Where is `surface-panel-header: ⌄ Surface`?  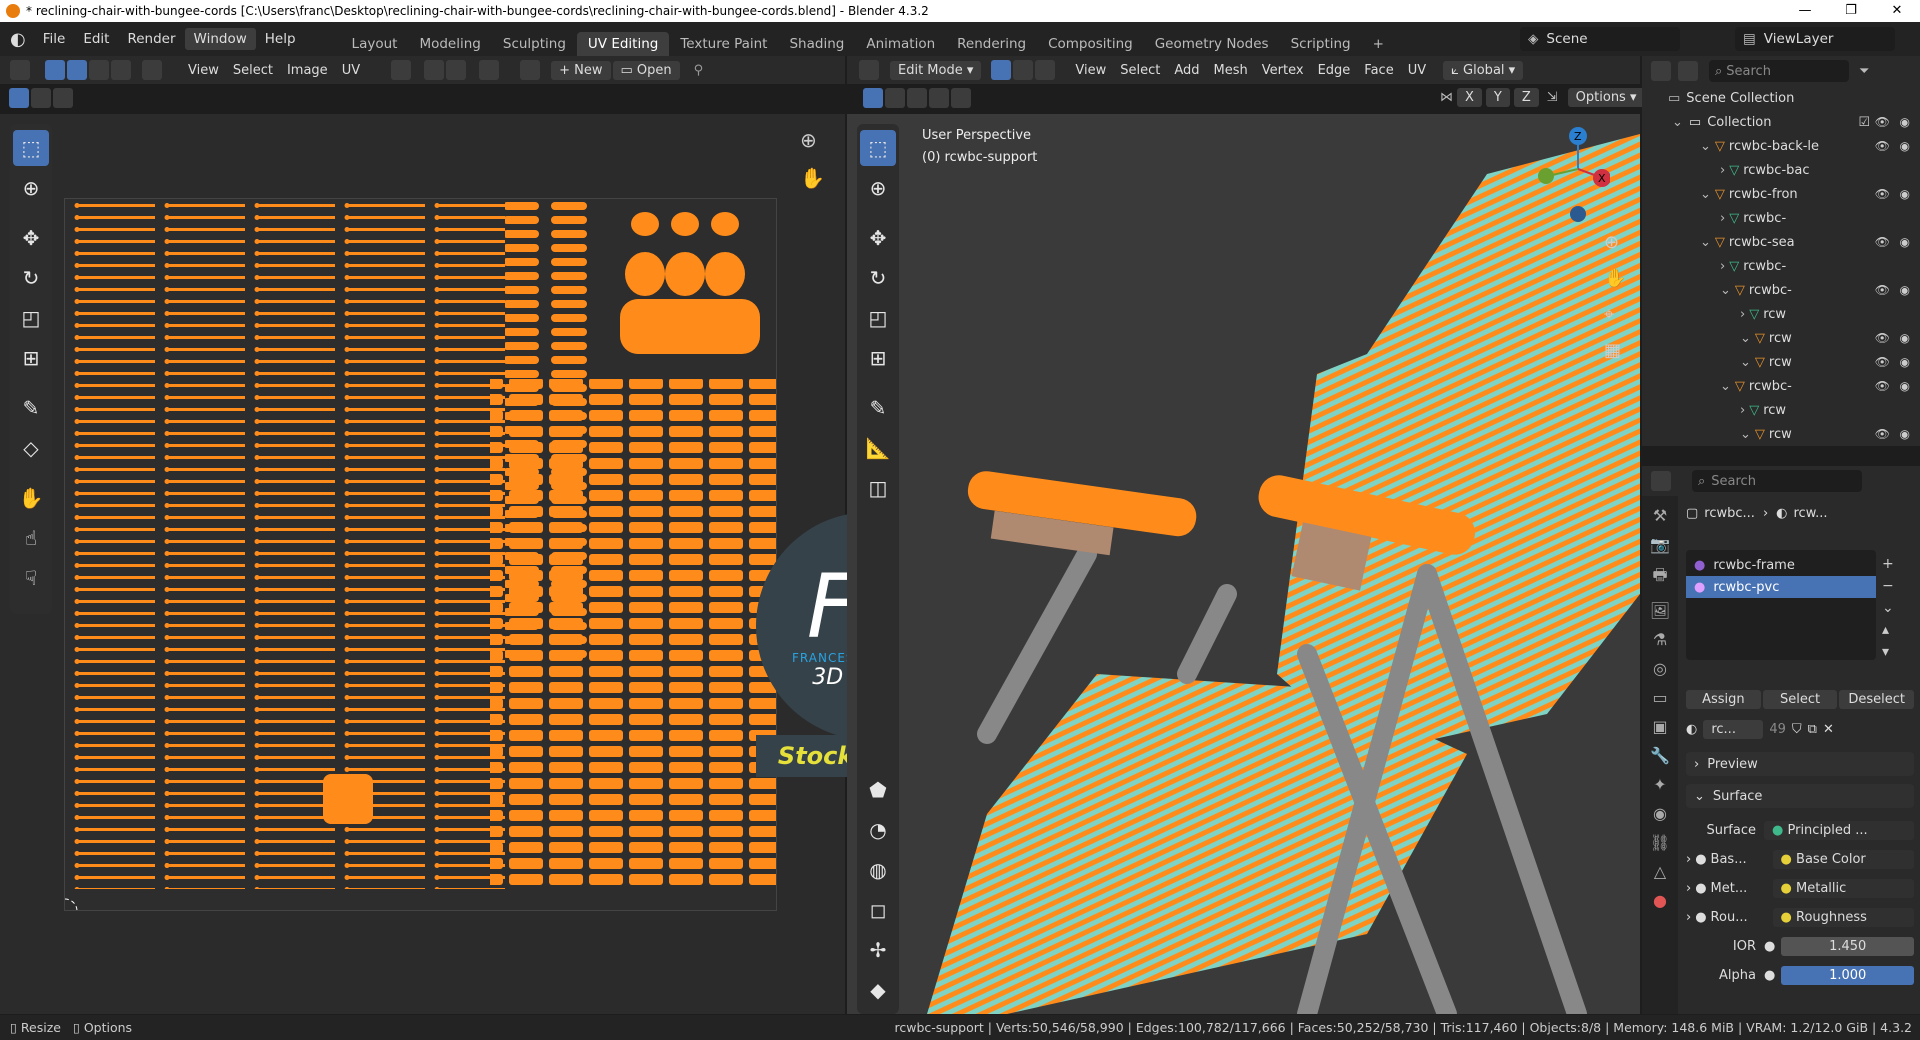
surface-panel-header: ⌄ Surface is located at coordinates (1800, 796).